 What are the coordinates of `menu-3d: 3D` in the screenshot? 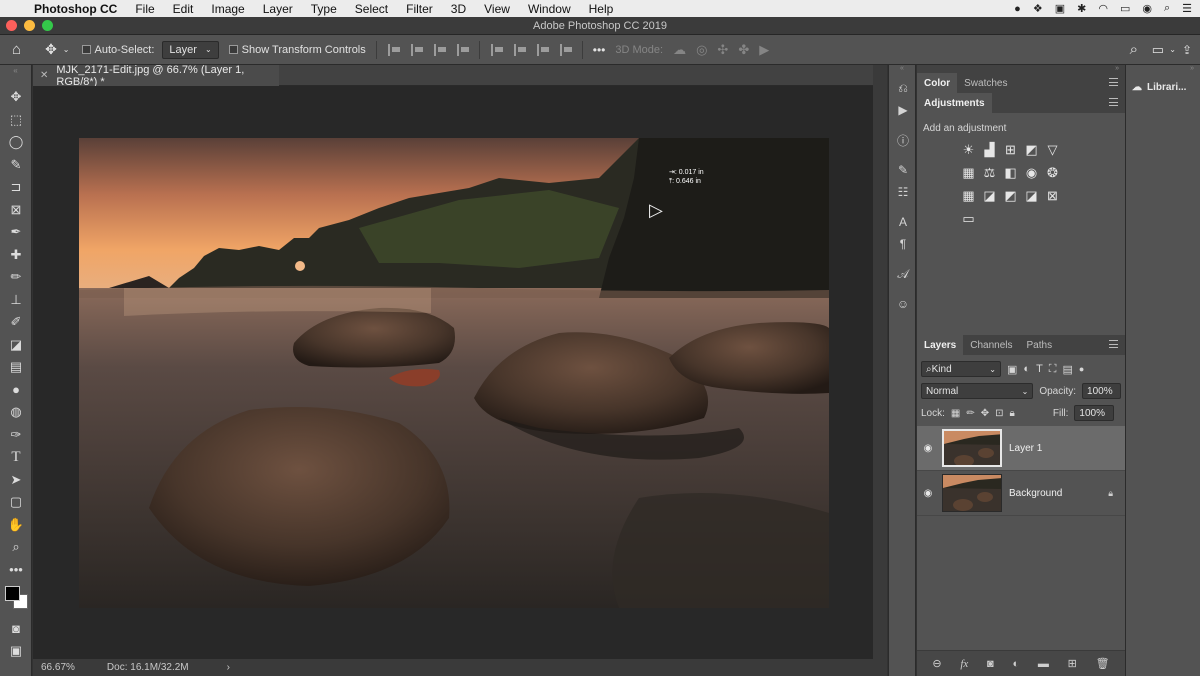 It's located at (458, 9).